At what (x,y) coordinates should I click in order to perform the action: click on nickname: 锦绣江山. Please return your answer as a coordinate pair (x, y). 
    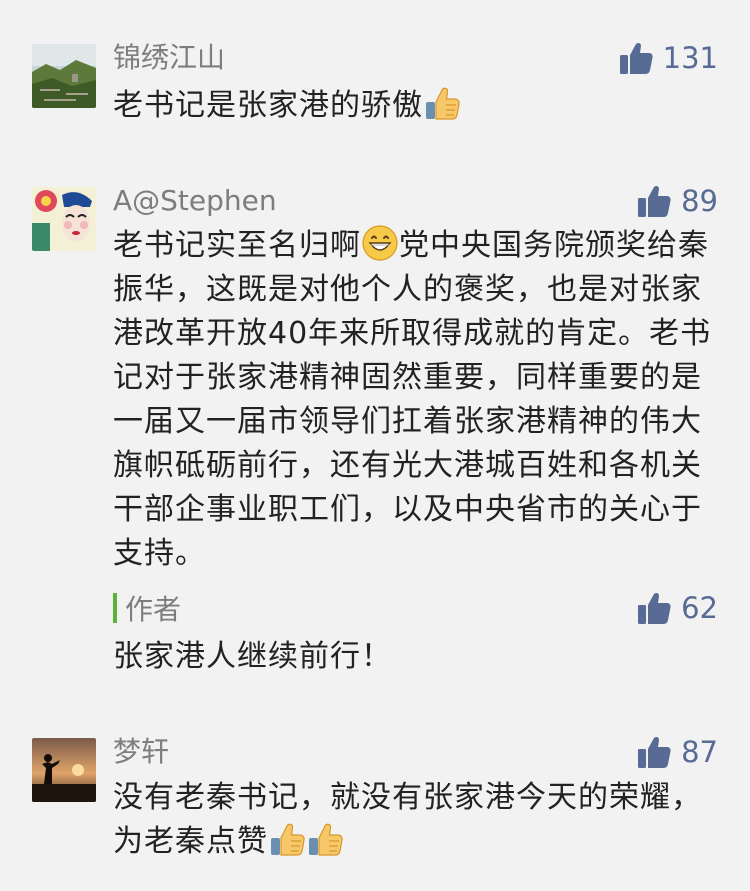
    Looking at the image, I should click on (169, 58).